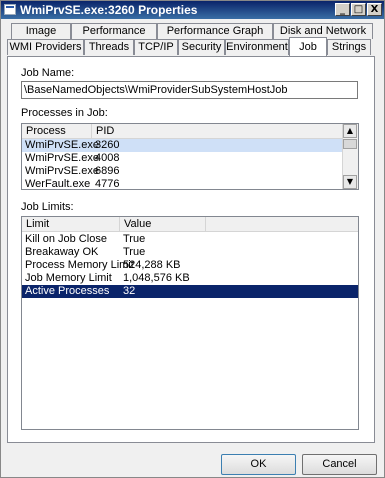 The image size is (385, 478). Describe the element at coordinates (350, 144) in the screenshot. I see `scrollbar-thumb` at that location.